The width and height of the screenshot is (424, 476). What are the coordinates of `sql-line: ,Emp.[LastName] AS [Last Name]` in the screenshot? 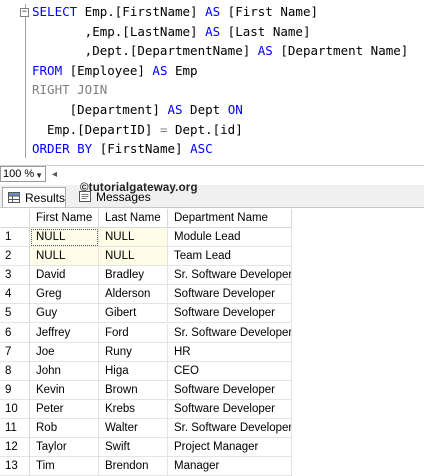 It's located at (171, 32).